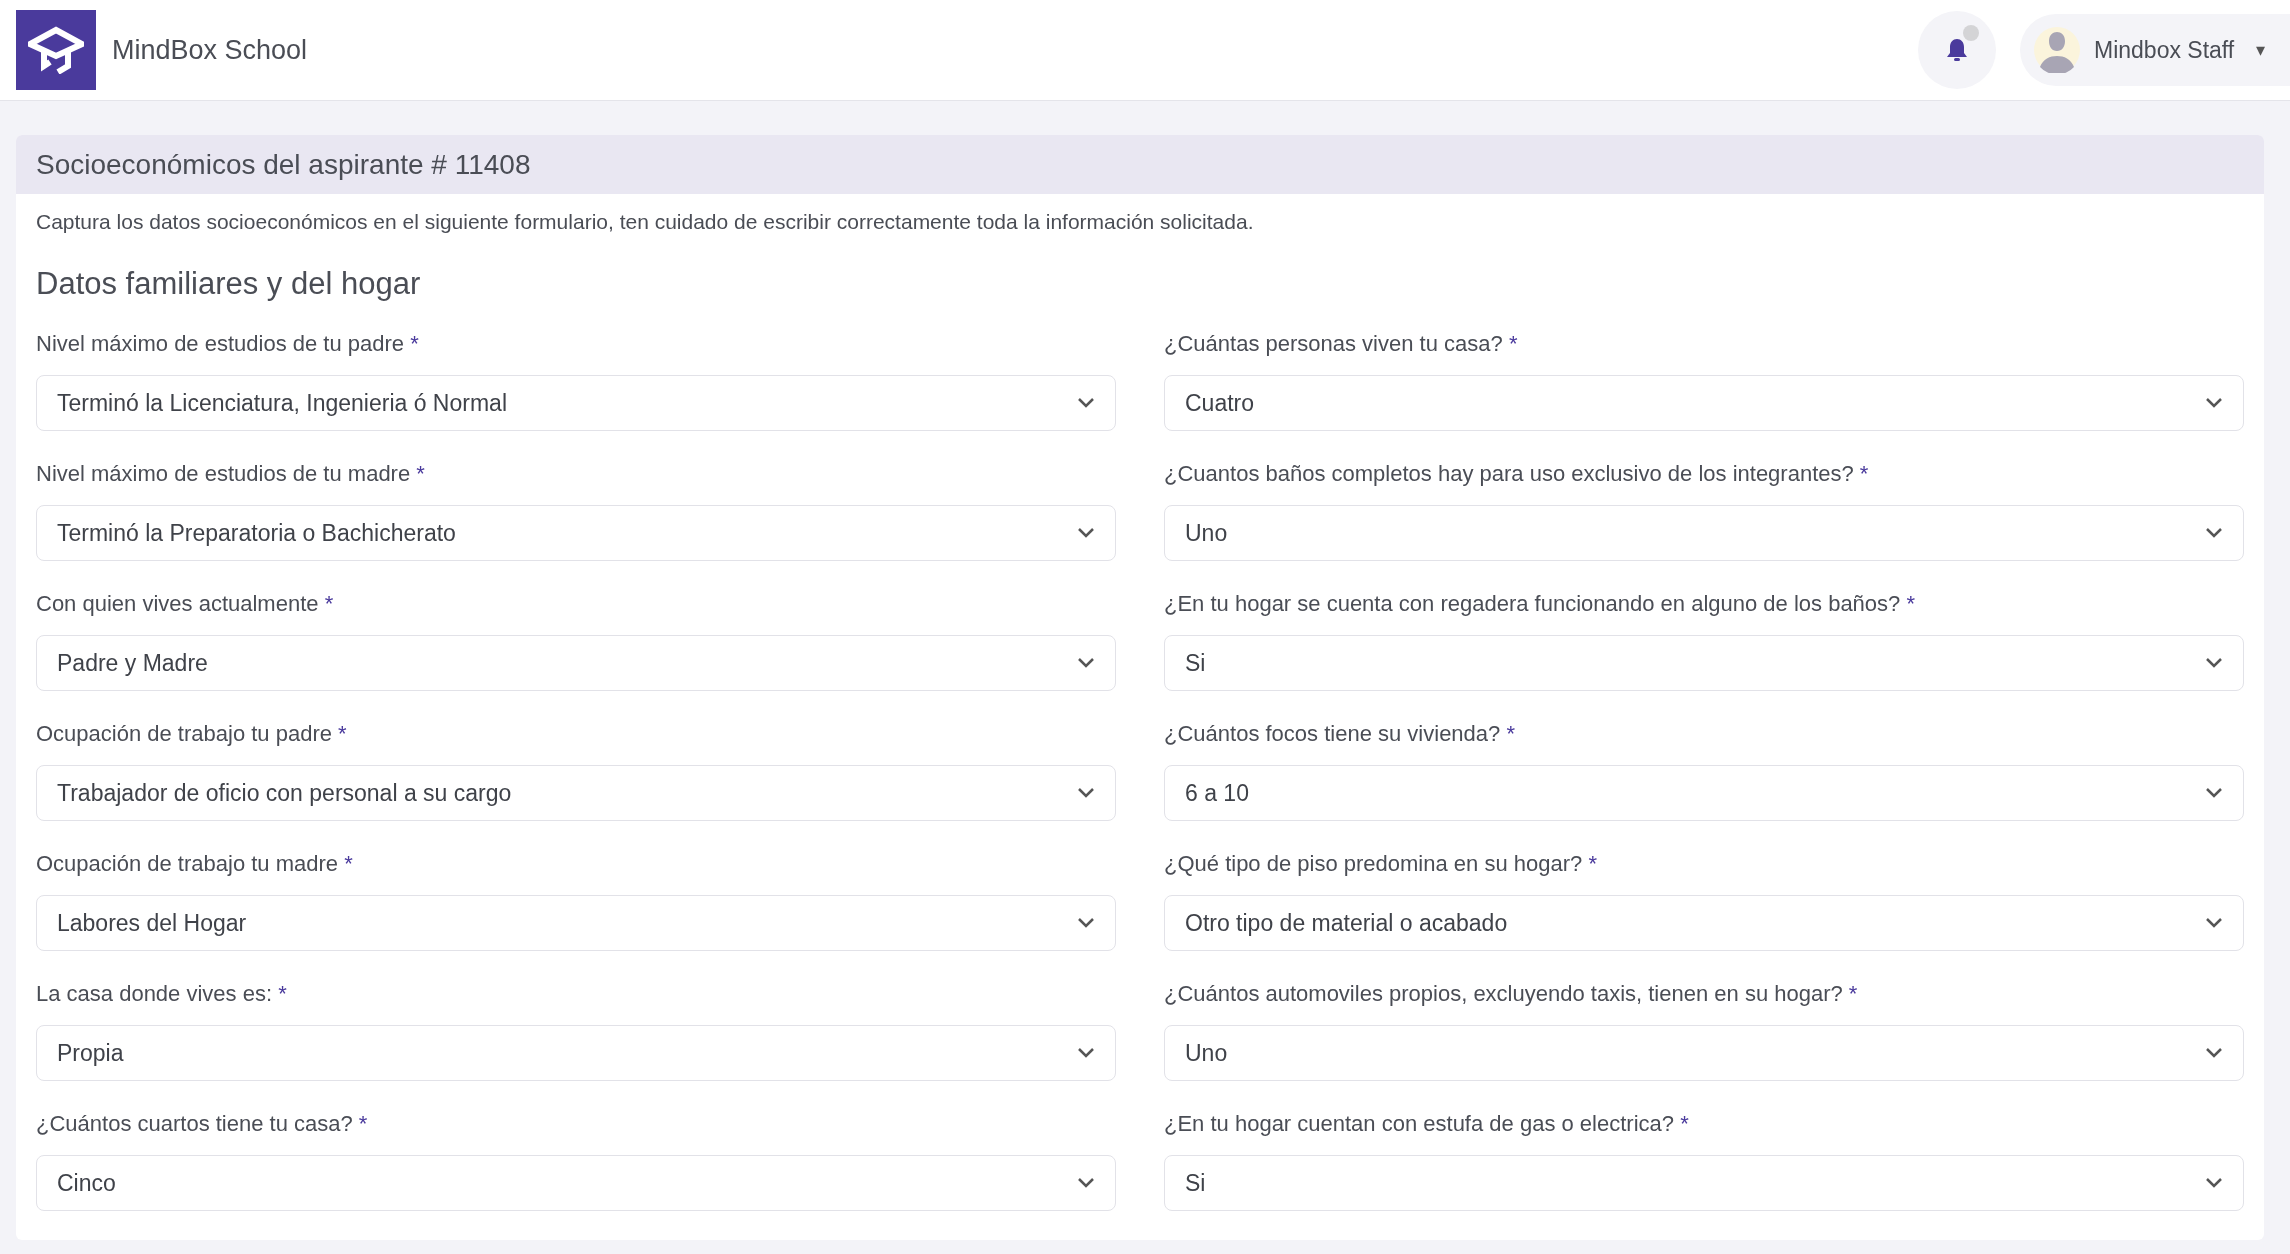  What do you see at coordinates (210, 50) in the screenshot?
I see `app-name: MindBox School` at bounding box center [210, 50].